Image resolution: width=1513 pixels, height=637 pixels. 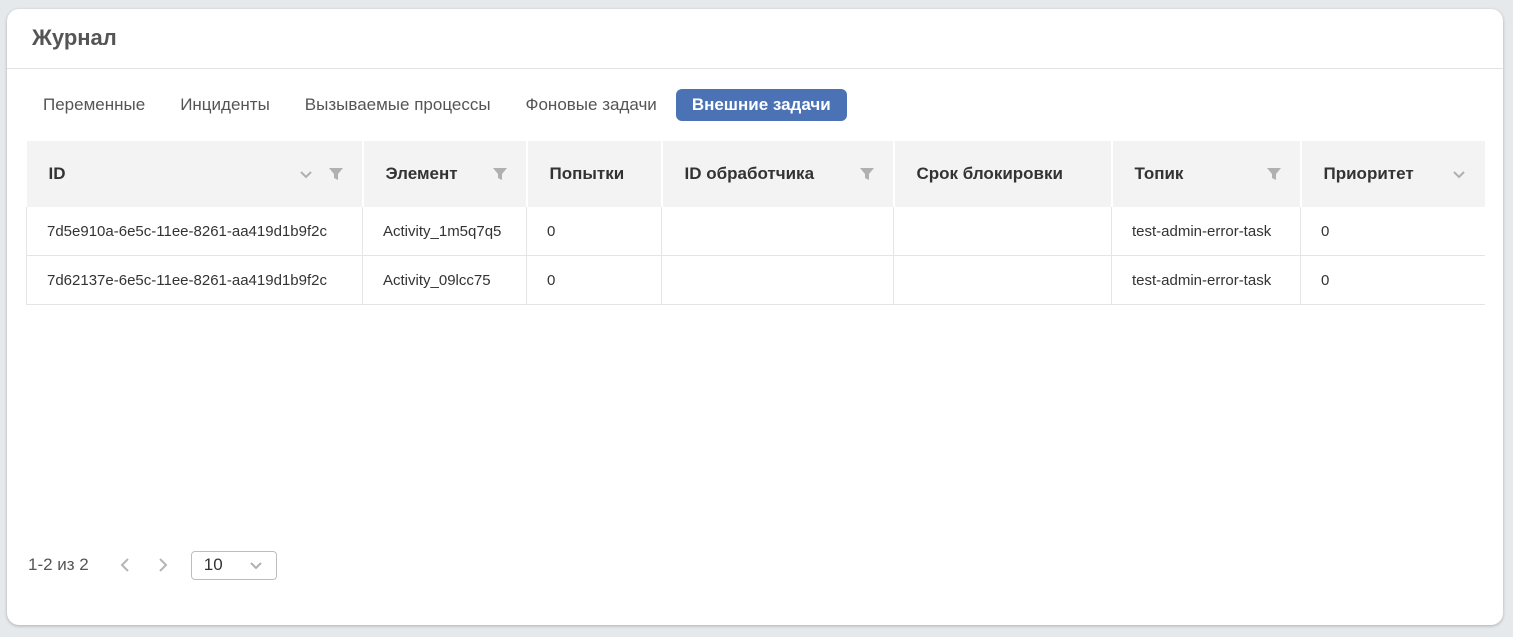 What do you see at coordinates (1159, 173) in the screenshot?
I see `column-label: Топик` at bounding box center [1159, 173].